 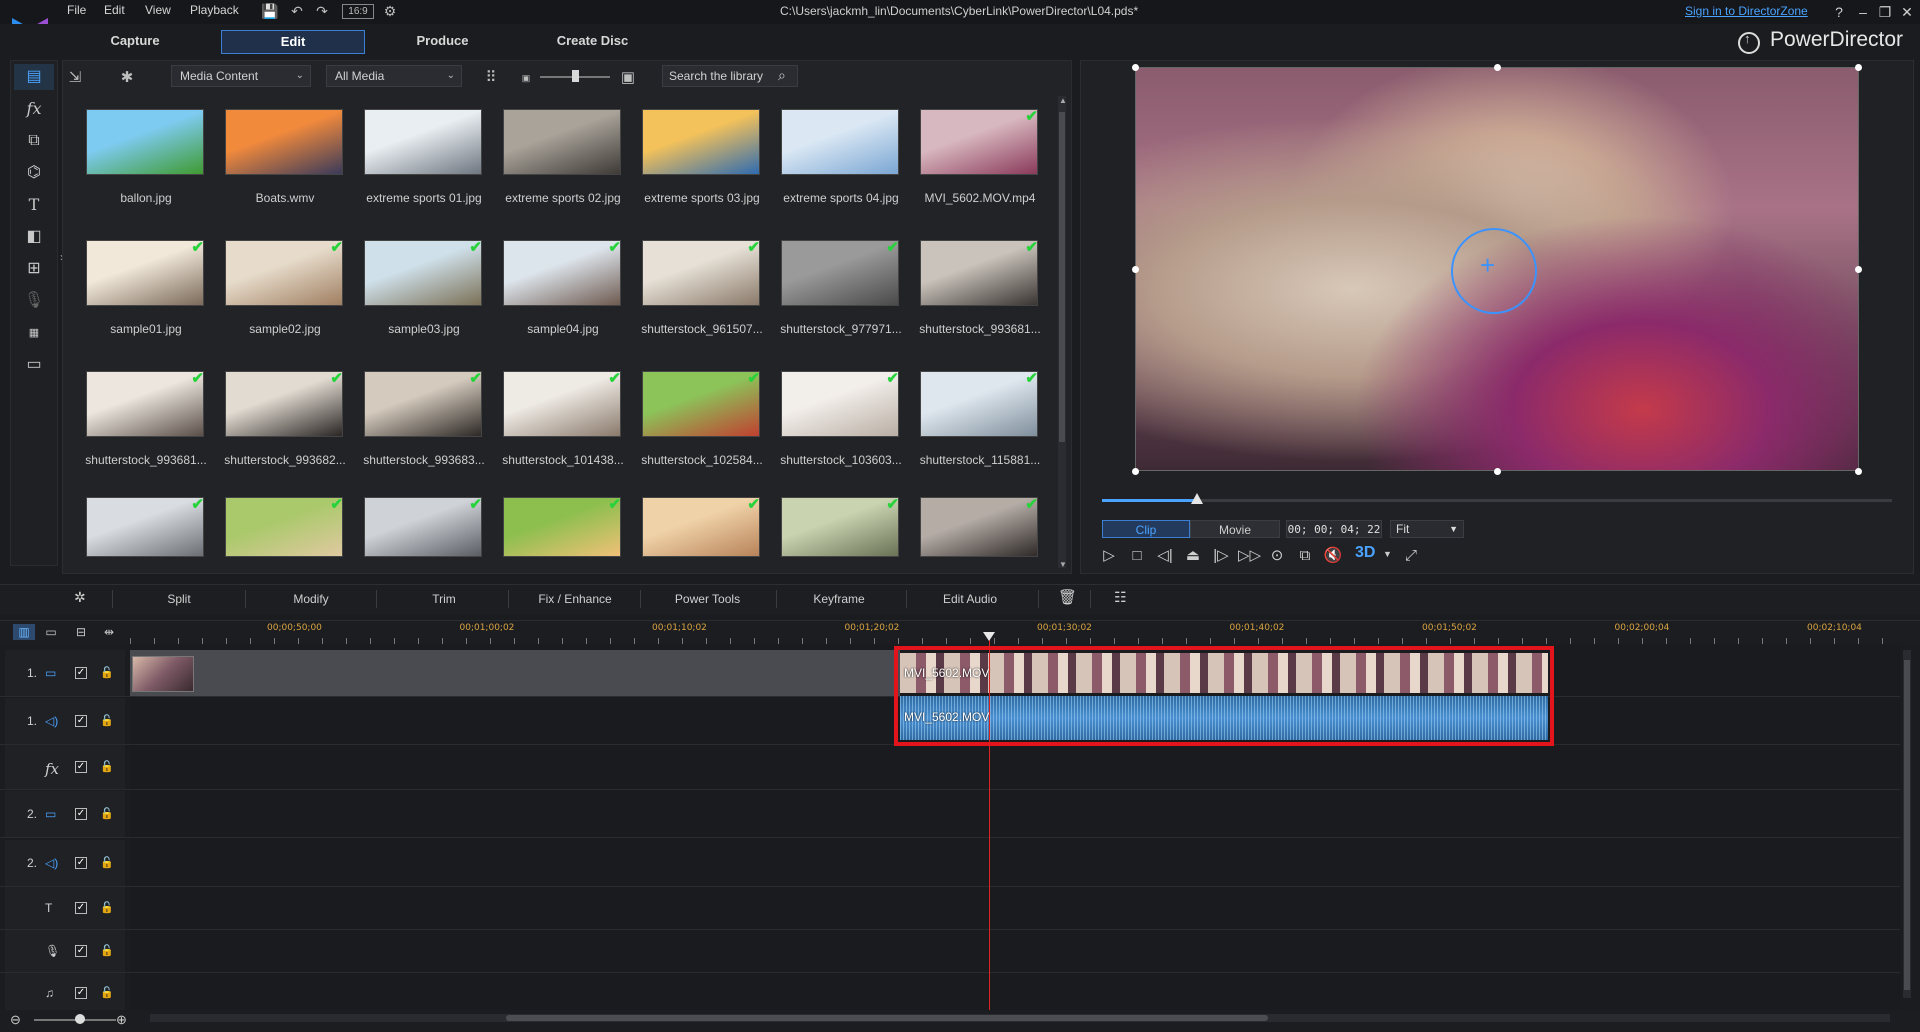 I want to click on minimize-button: –, so click(x=1863, y=12).